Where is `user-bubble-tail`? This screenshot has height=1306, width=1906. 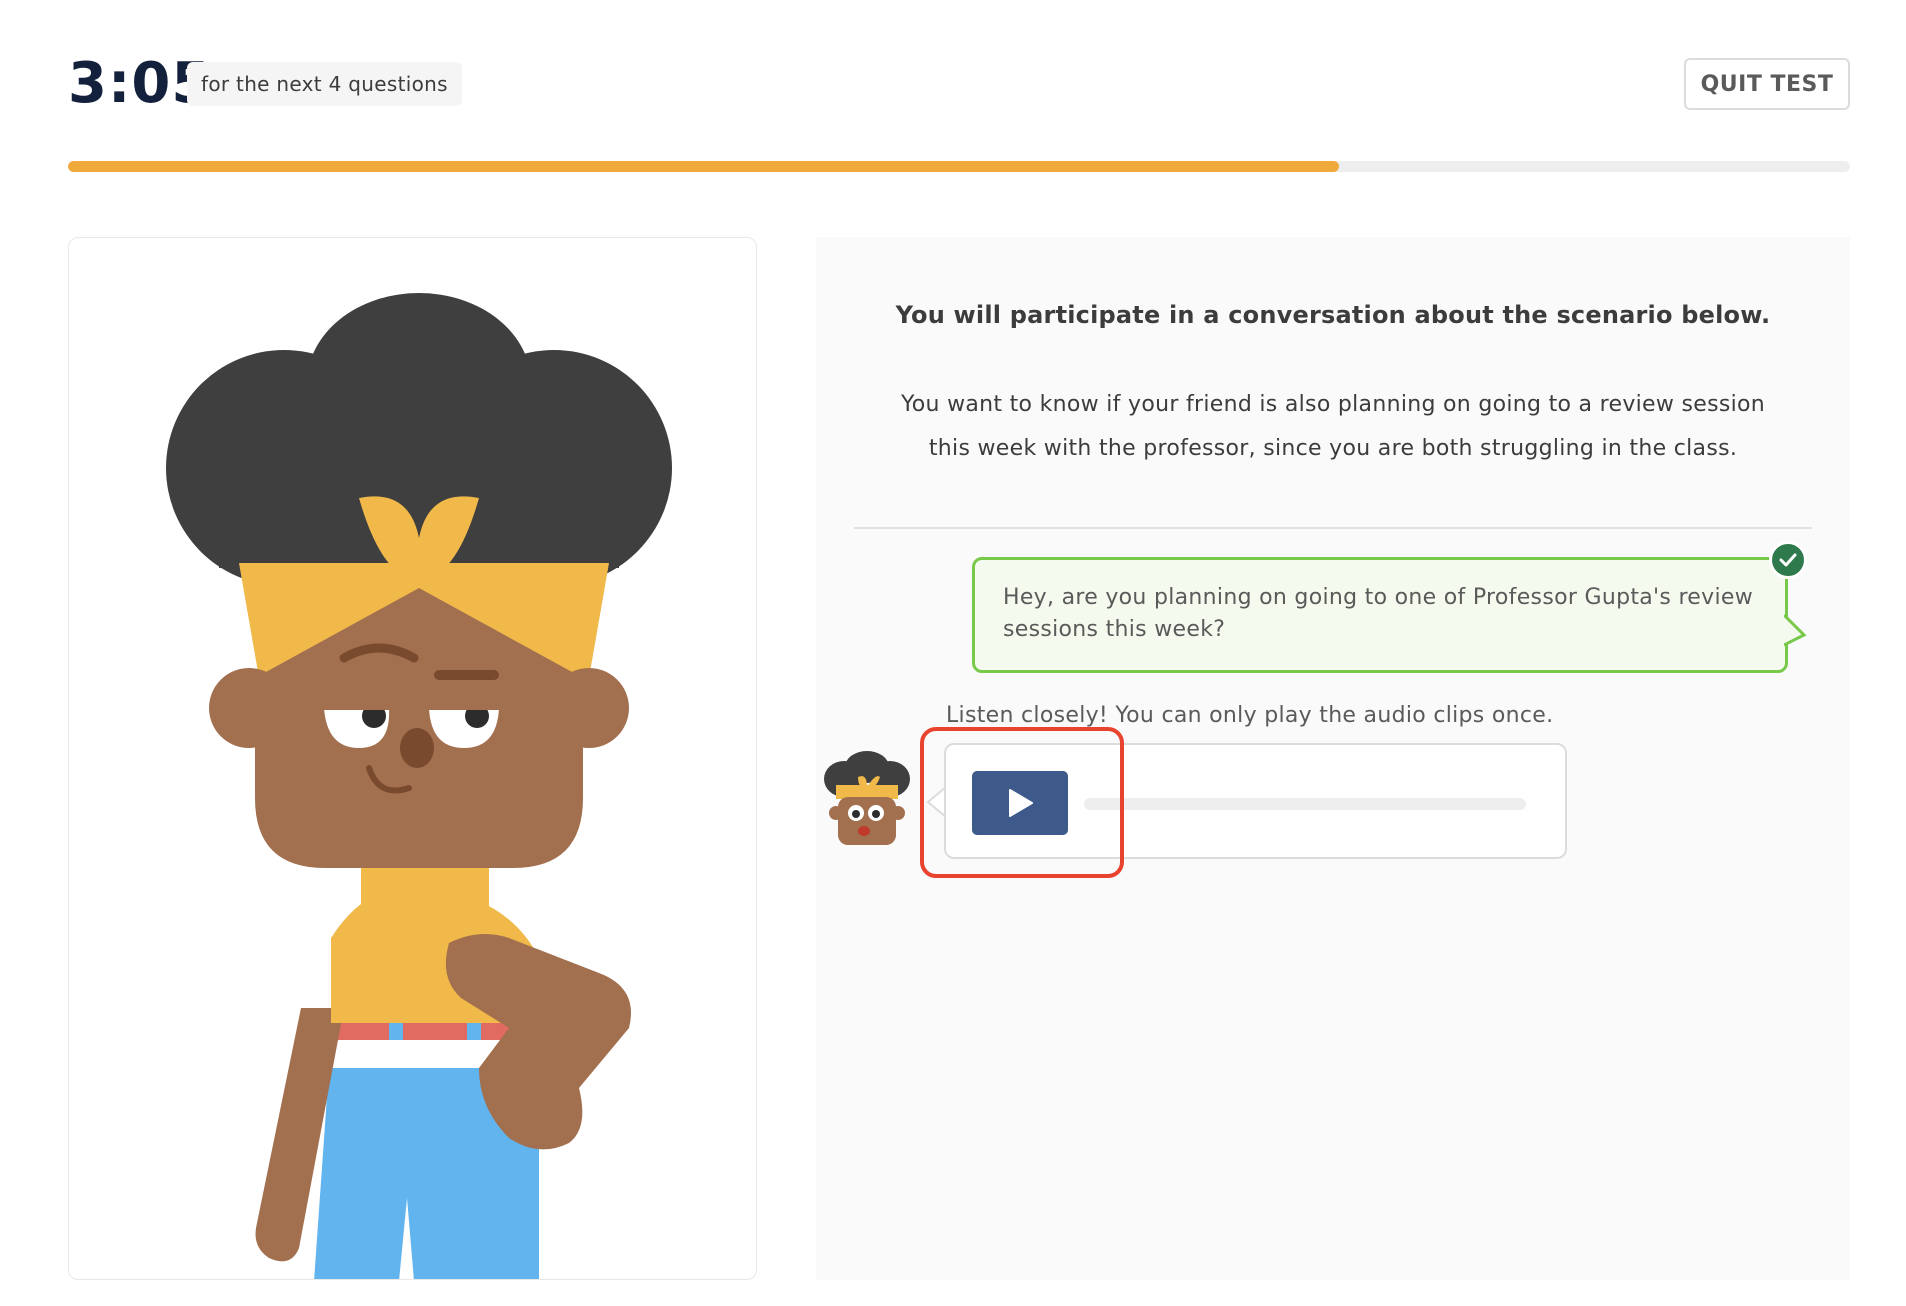 user-bubble-tail is located at coordinates (1795, 630).